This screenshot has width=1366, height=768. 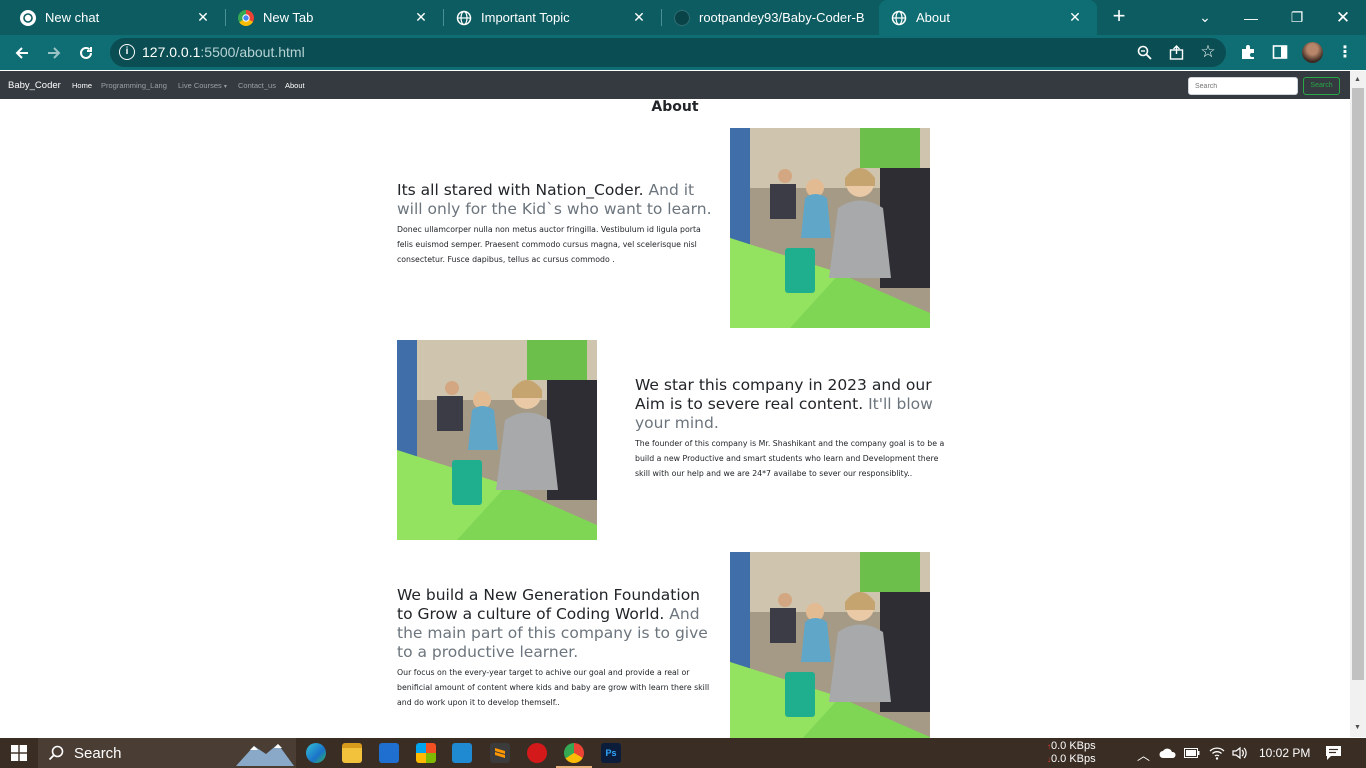 I want to click on tab-title: Important Topic, so click(x=525, y=17).